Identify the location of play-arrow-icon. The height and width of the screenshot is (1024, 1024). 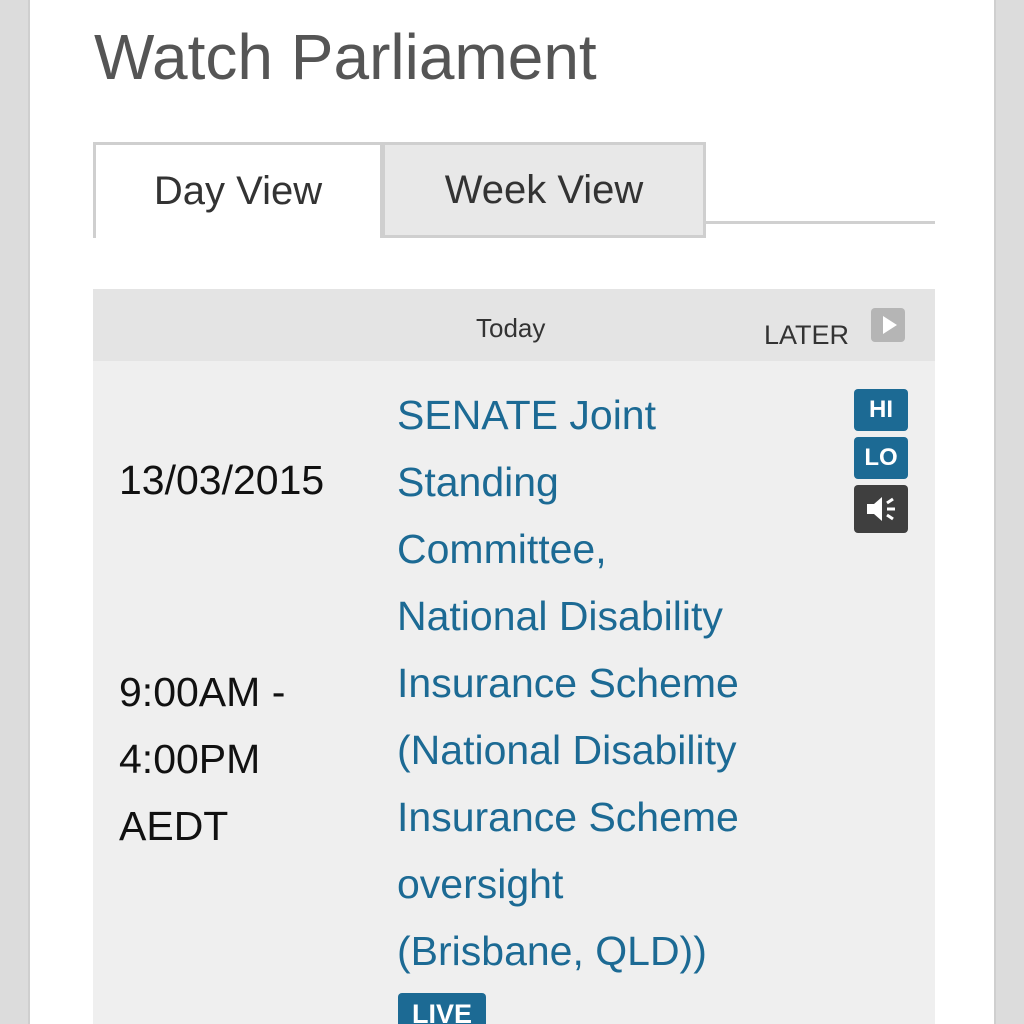
(888, 325).